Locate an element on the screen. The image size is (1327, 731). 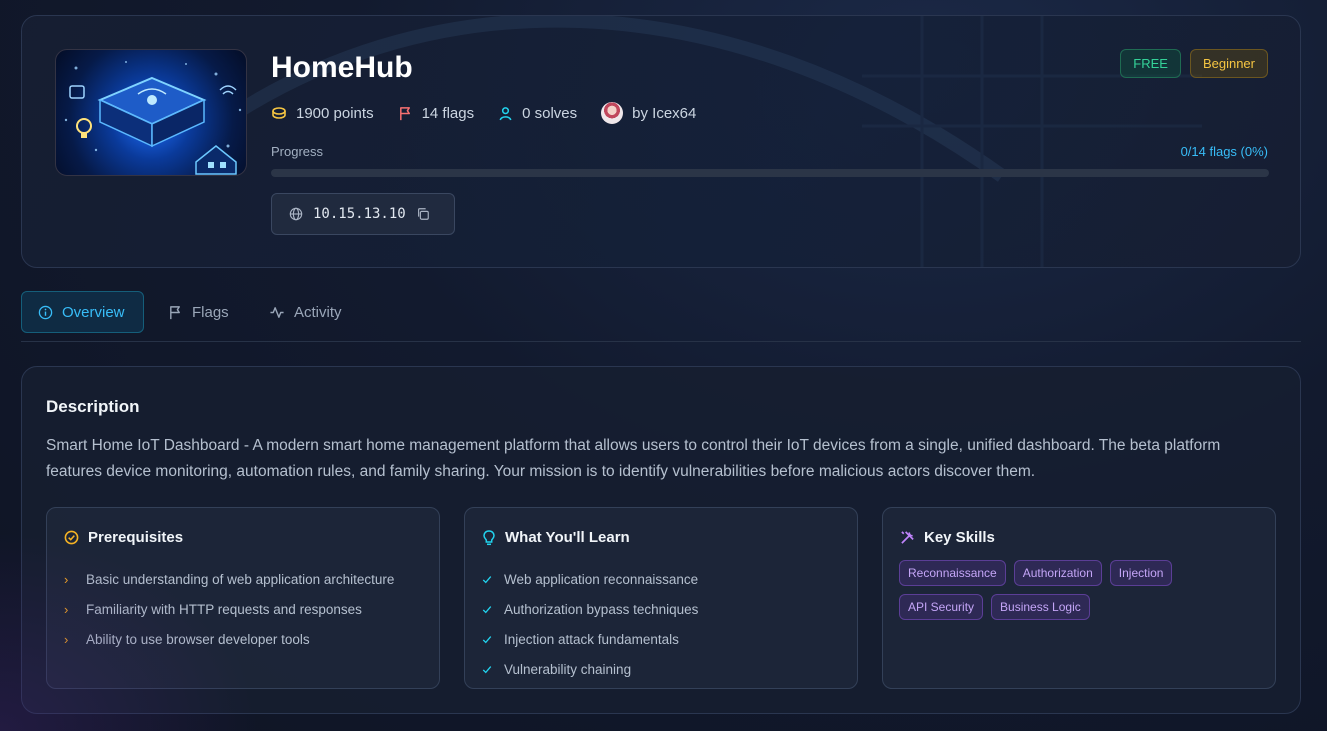
tab-overview: Overview is located at coordinates (82, 312).